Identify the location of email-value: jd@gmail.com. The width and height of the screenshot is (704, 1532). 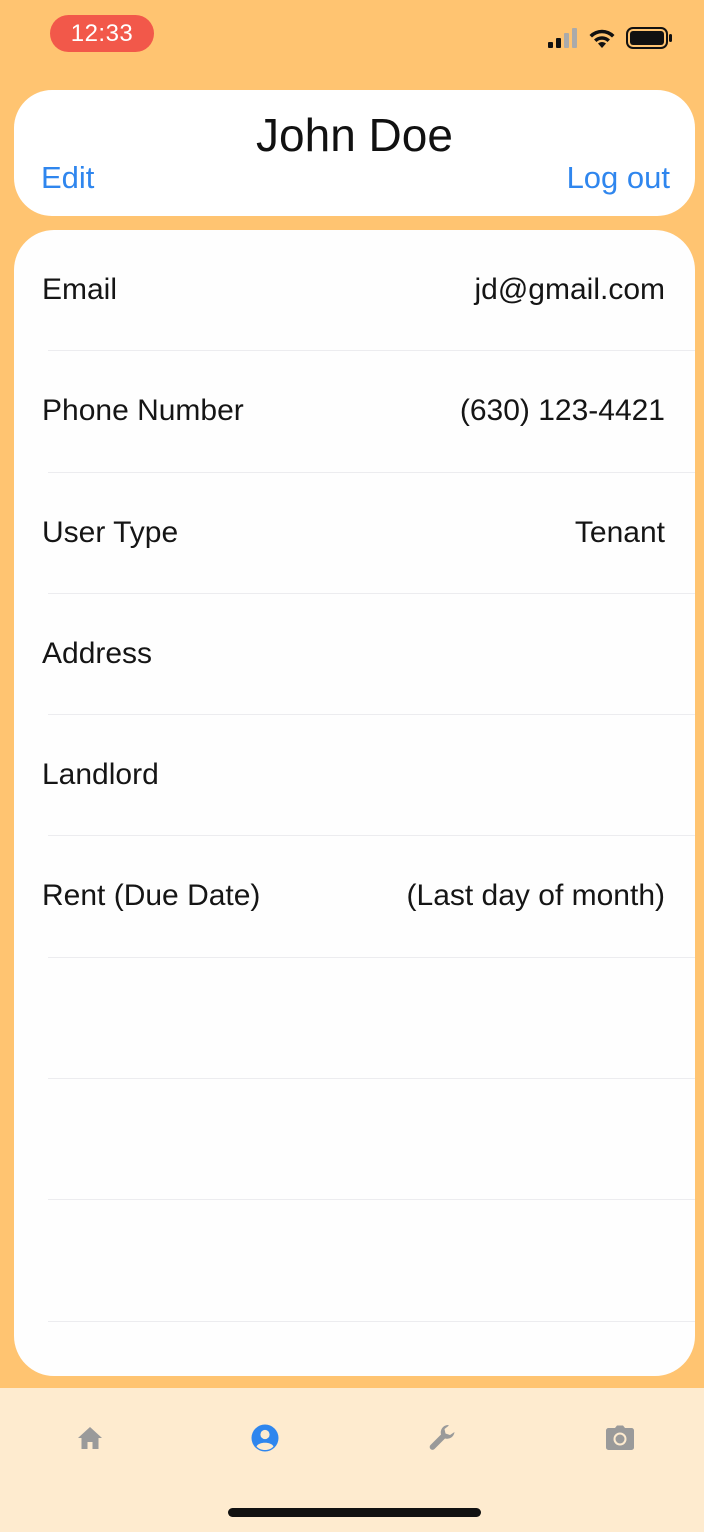
(569, 289).